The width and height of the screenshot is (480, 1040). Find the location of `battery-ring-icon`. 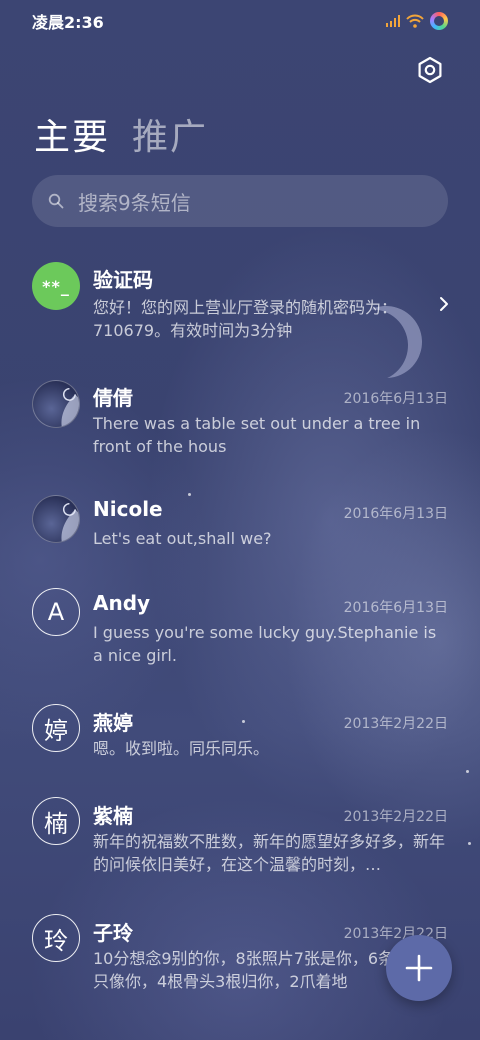

battery-ring-icon is located at coordinates (439, 21).